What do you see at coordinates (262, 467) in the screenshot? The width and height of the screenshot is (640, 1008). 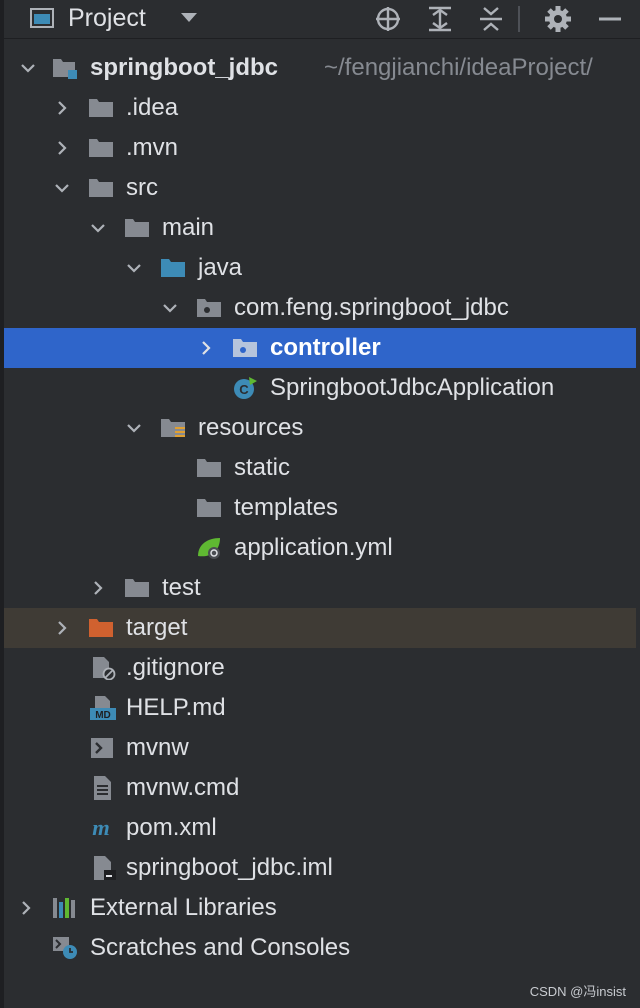 I see `static-label: static` at bounding box center [262, 467].